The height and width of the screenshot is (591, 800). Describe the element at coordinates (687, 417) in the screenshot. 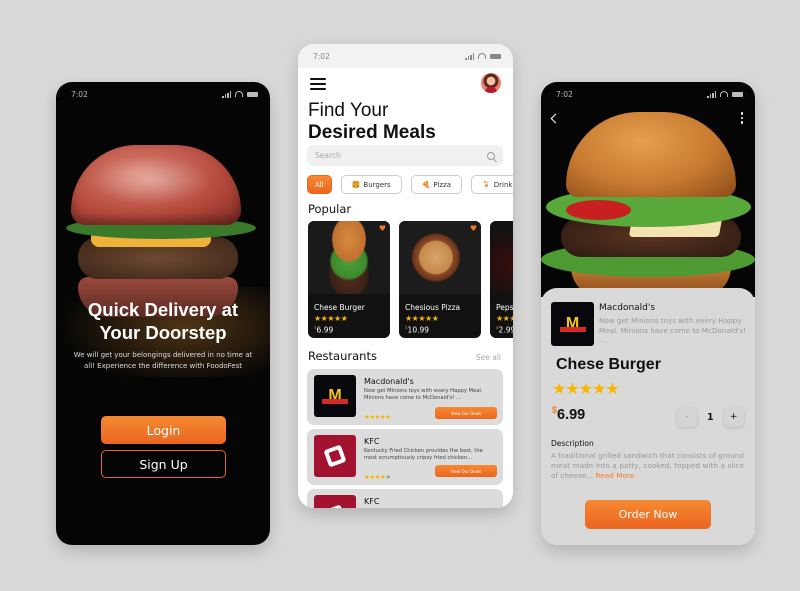

I see `decrease-quantity-button: -` at that location.